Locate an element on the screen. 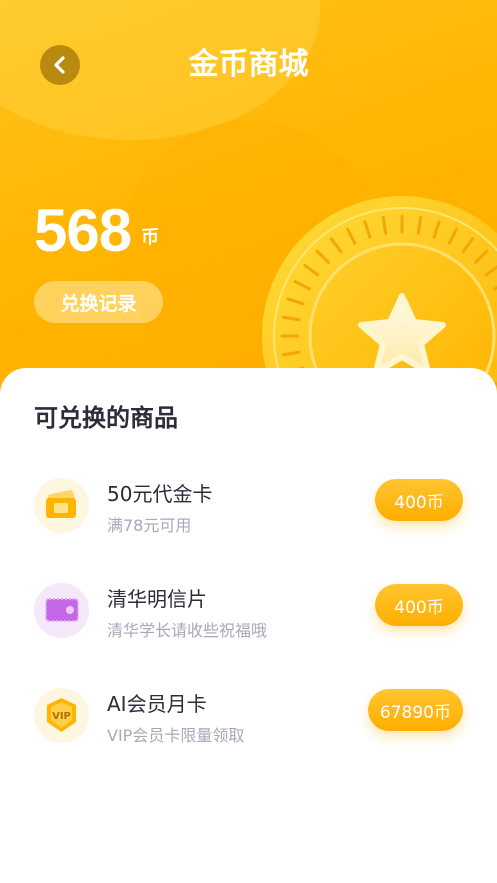  balance-amount: 568 is located at coordinates (83, 230).